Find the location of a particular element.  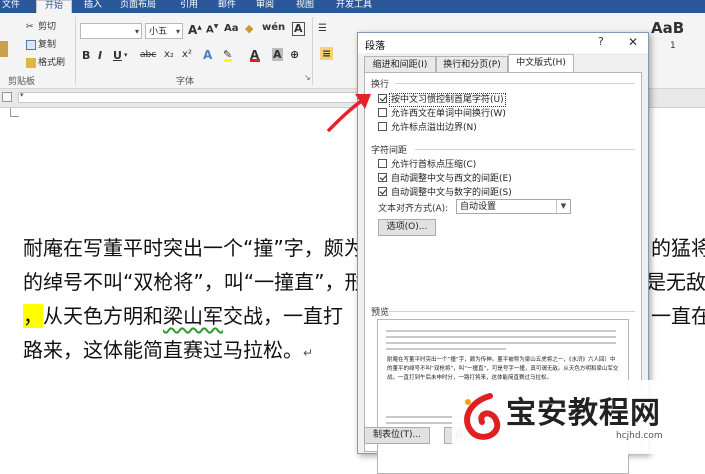

font-size-combo: 小五 ▾ is located at coordinates (164, 31).